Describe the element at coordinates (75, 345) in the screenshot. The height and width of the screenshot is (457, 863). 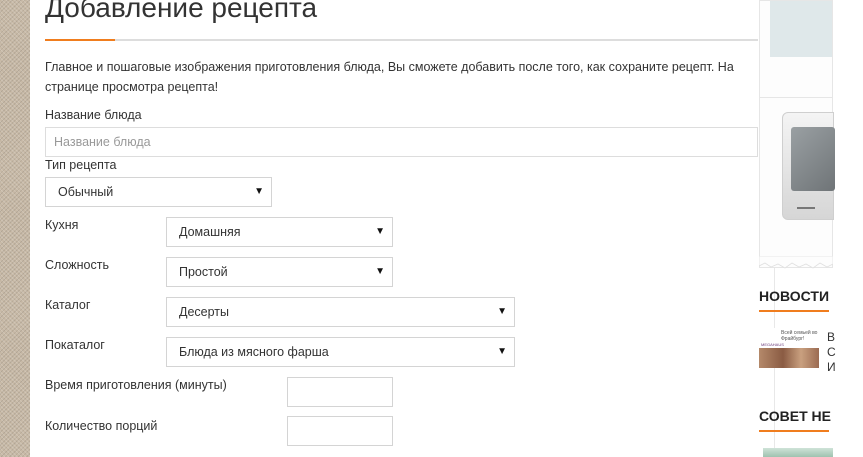
I see `subcatalog-label: Покаталог` at that location.